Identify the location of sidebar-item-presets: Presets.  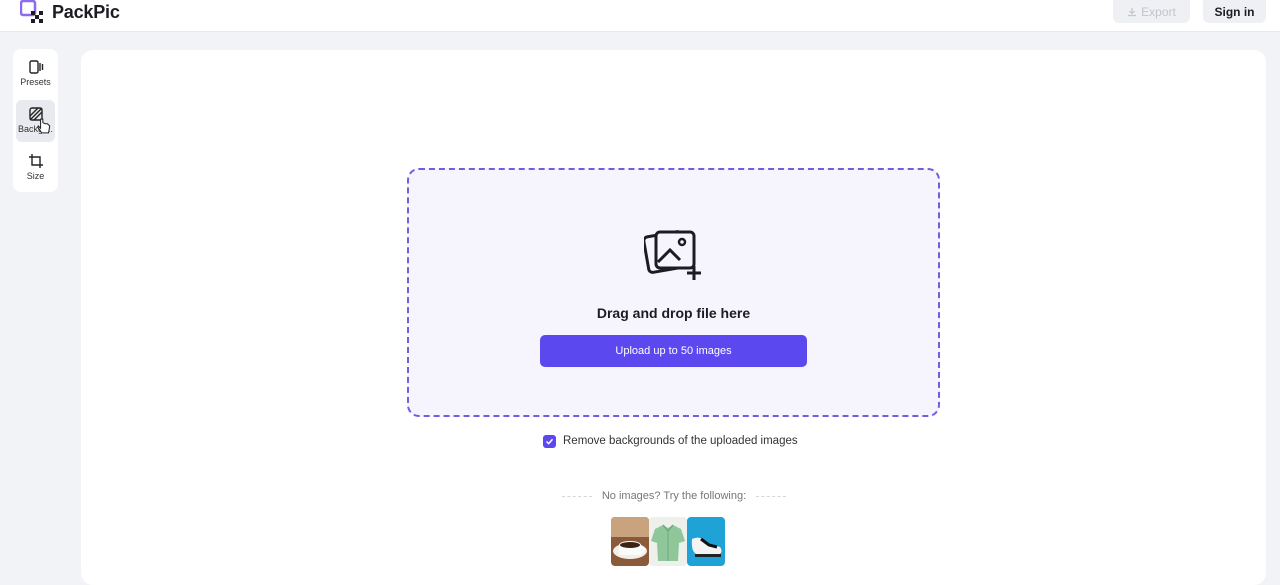
(35, 74).